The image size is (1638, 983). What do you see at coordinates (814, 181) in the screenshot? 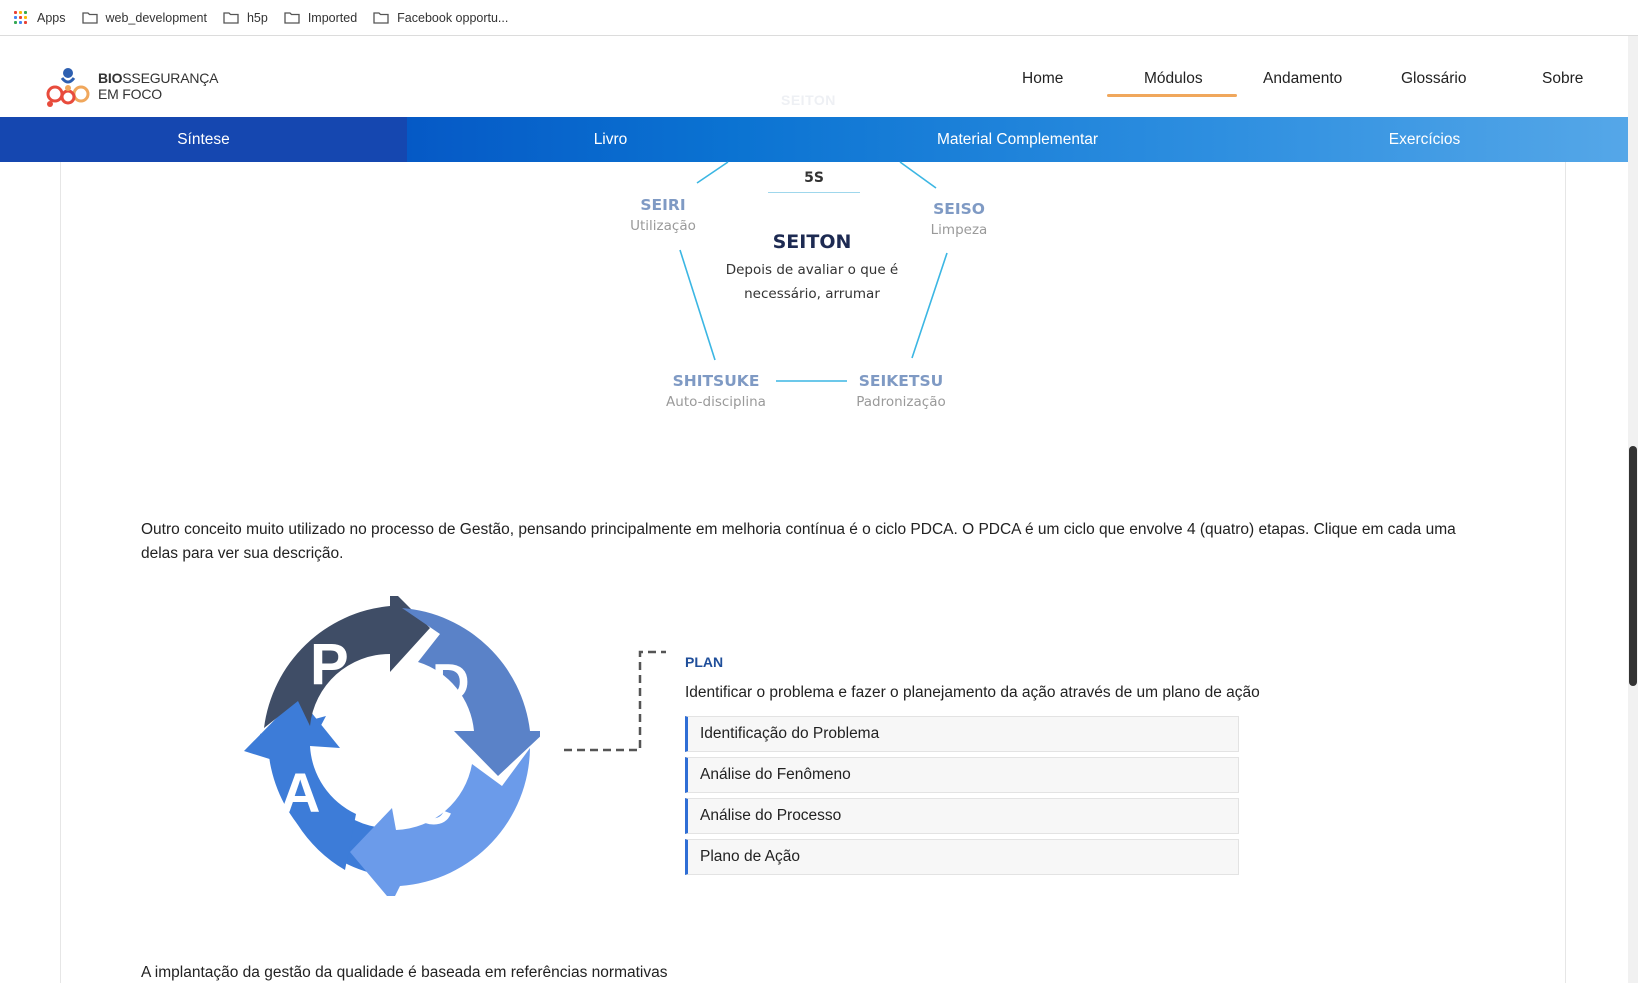
I see `five-s-center-label: 5S` at bounding box center [814, 181].